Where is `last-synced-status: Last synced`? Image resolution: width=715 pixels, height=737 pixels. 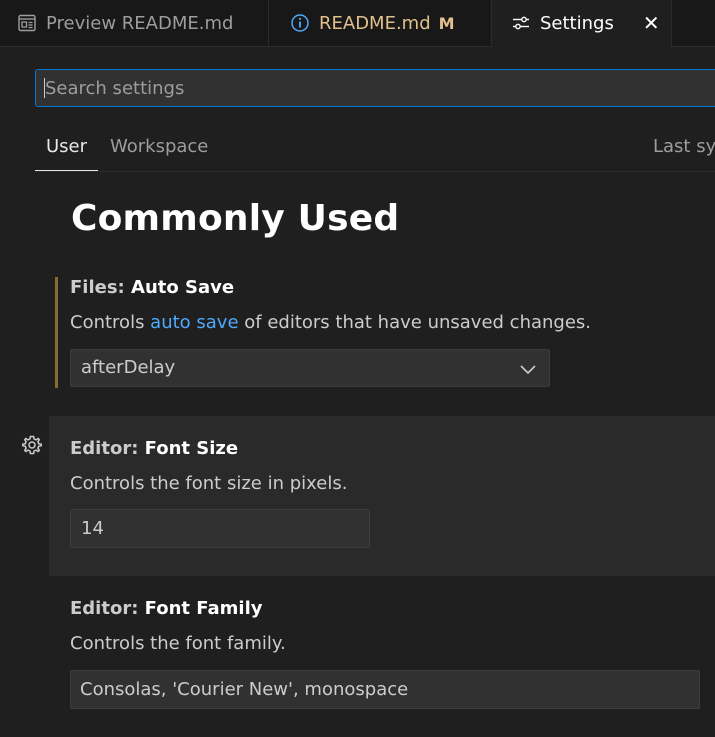
last-synced-status: Last synced is located at coordinates (684, 146).